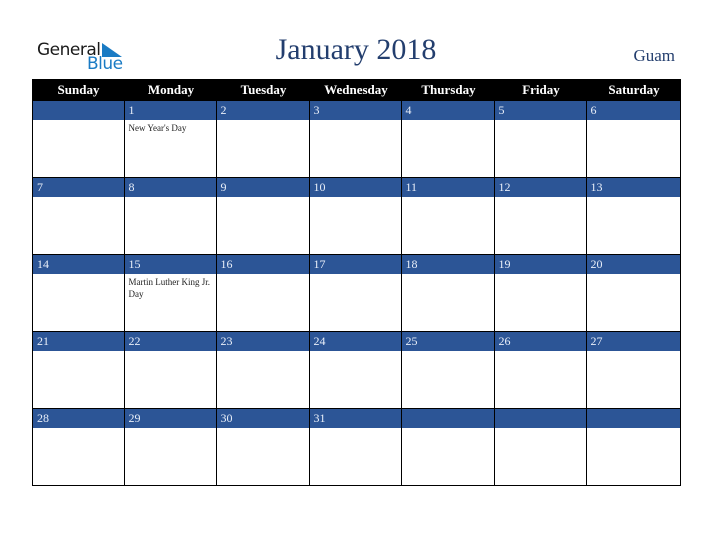 The height and width of the screenshot is (550, 712). What do you see at coordinates (226, 264) in the screenshot?
I see `day-number: 16` at bounding box center [226, 264].